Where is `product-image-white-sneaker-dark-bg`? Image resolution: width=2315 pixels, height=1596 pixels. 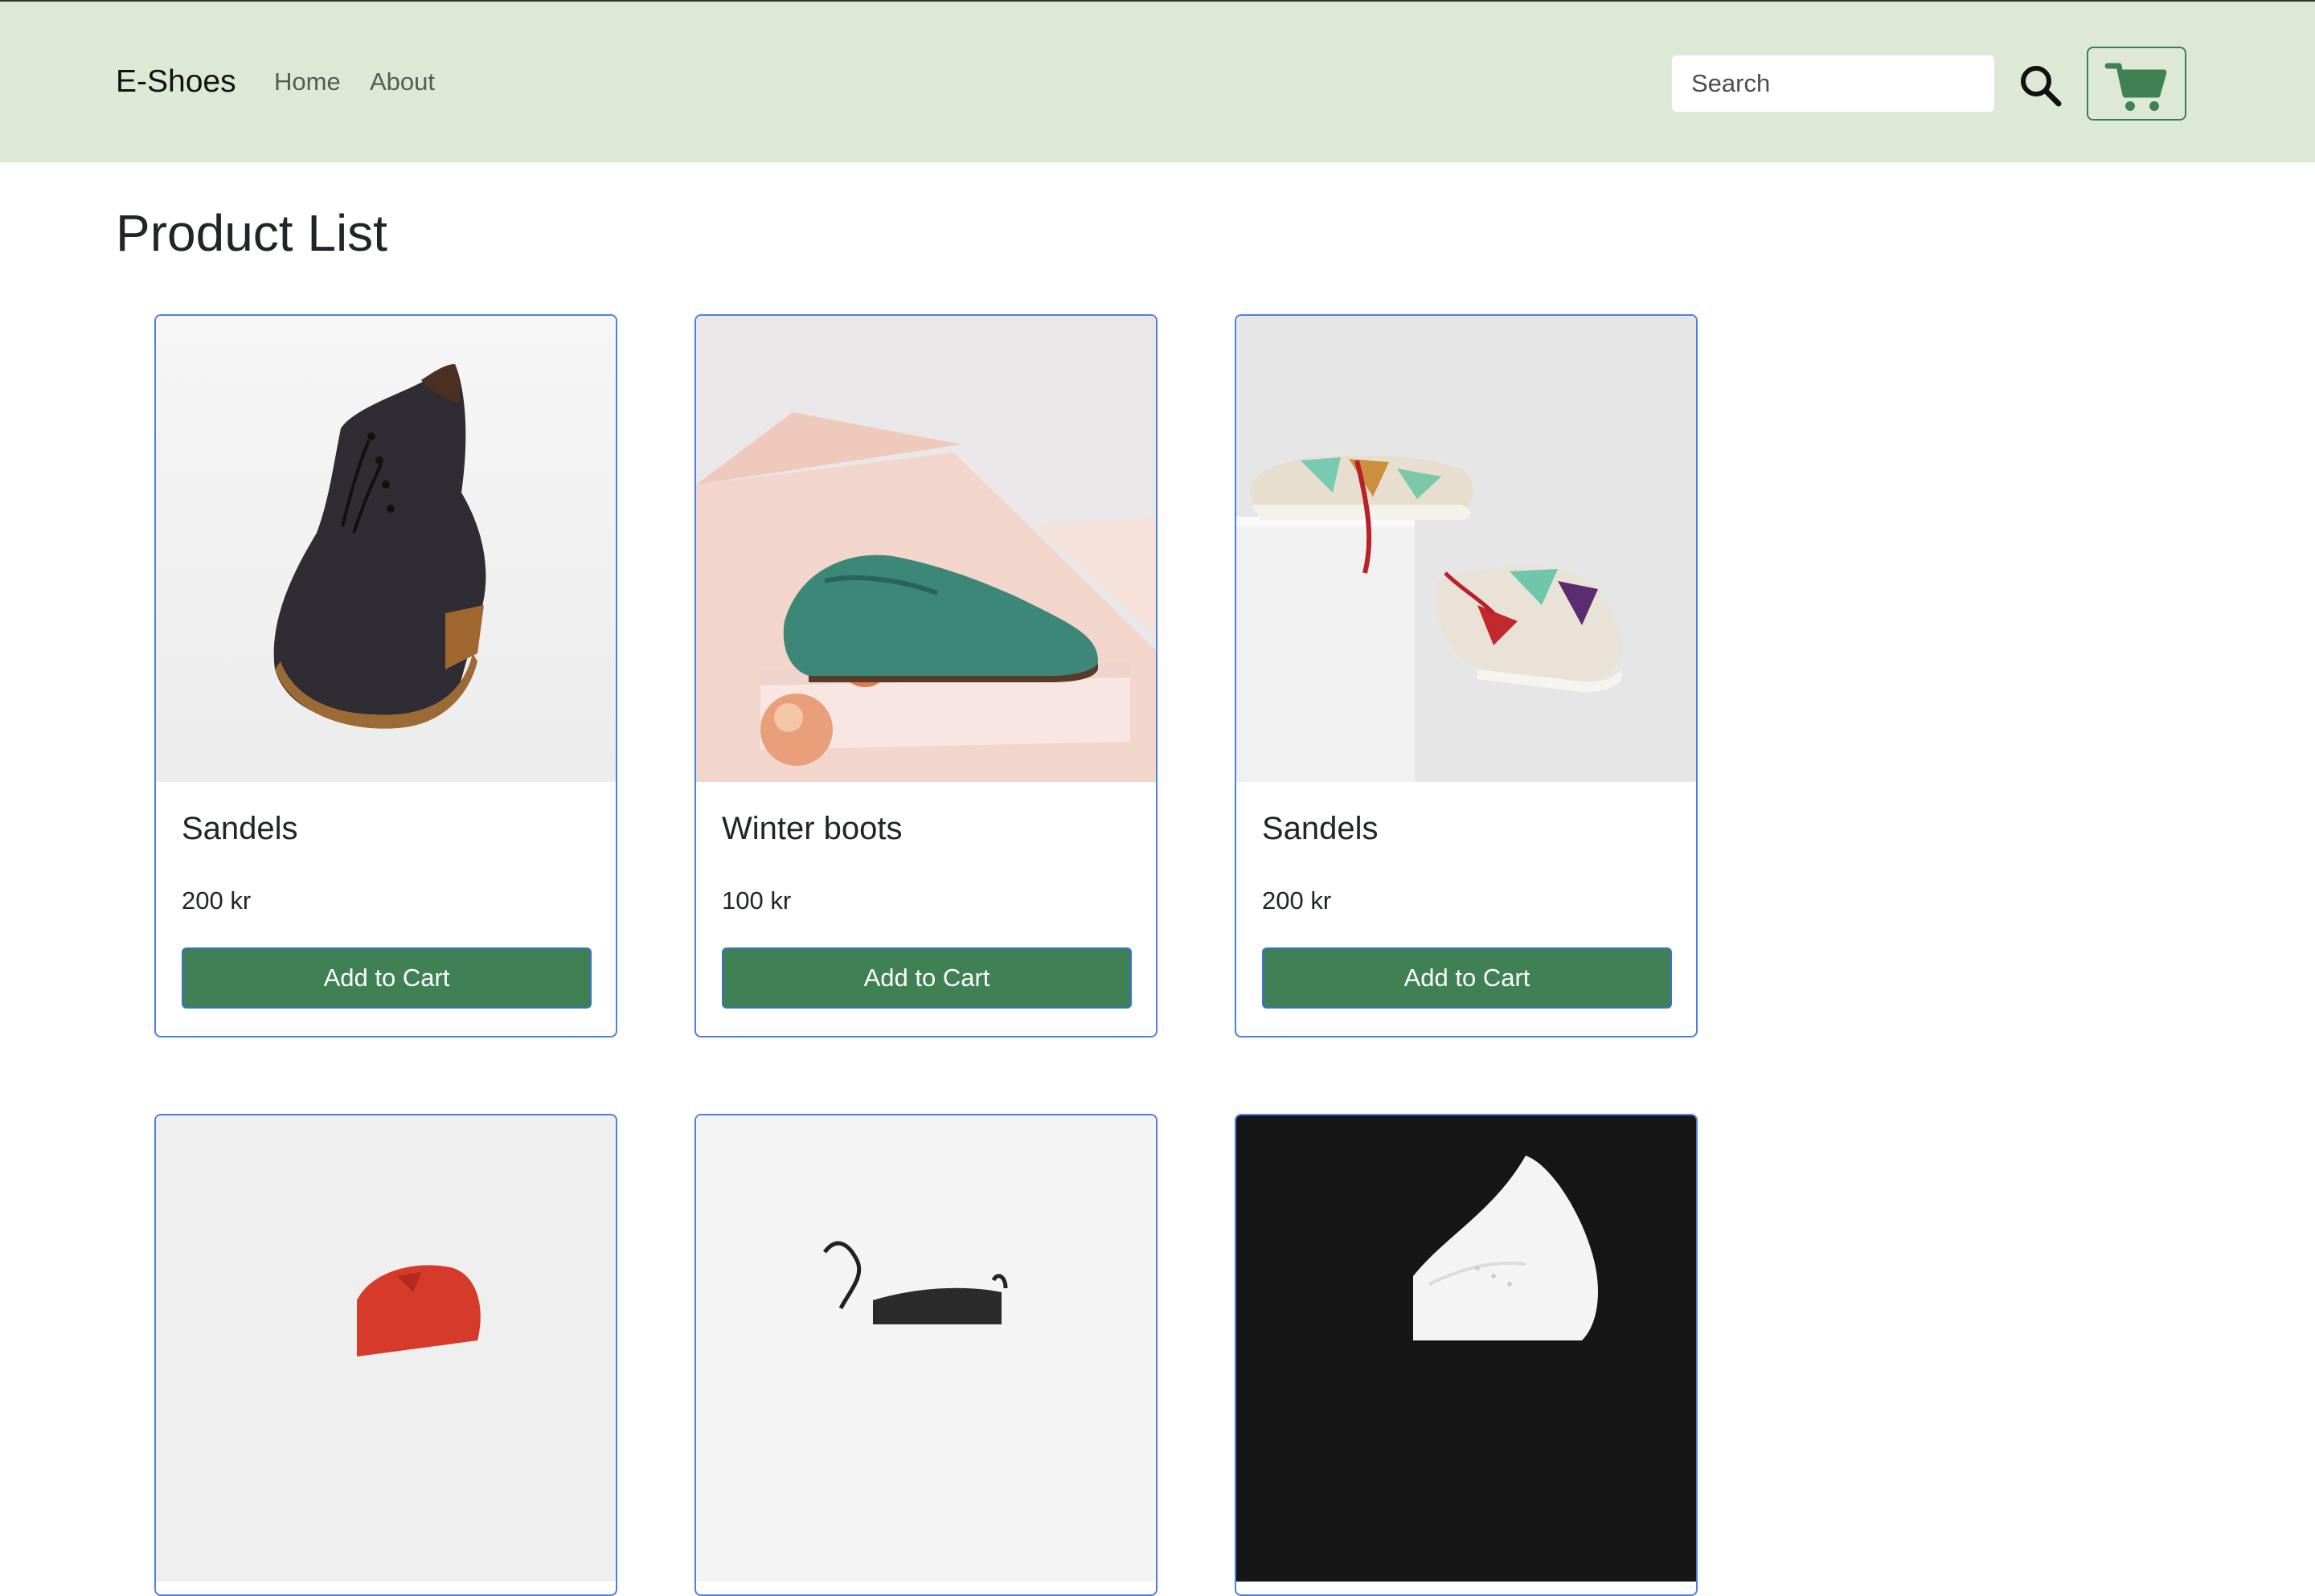 product-image-white-sneaker-dark-bg is located at coordinates (1466, 1348).